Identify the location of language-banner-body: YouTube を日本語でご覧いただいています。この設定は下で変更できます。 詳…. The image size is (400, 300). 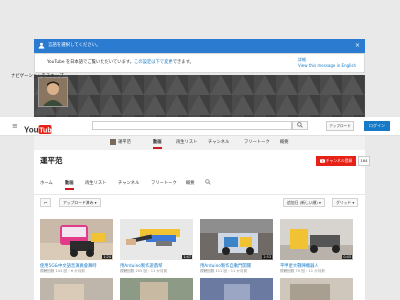
(199, 63).